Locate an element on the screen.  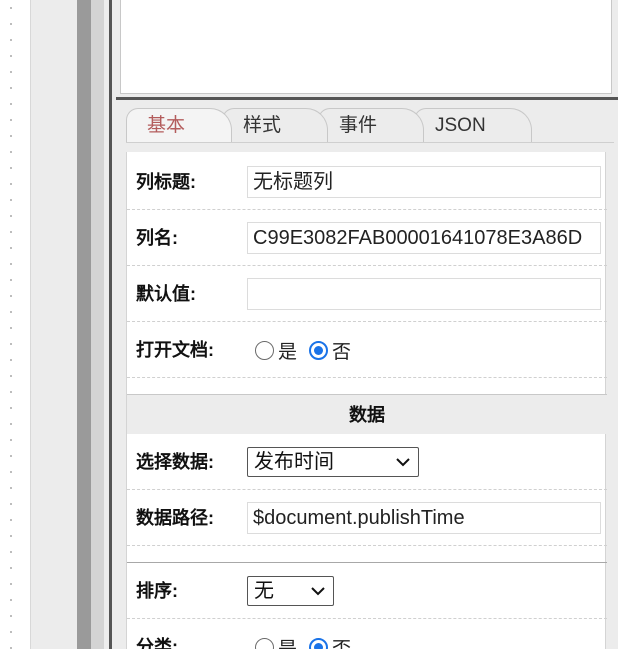
category-radio-group: 是 否 is located at coordinates (309, 634).